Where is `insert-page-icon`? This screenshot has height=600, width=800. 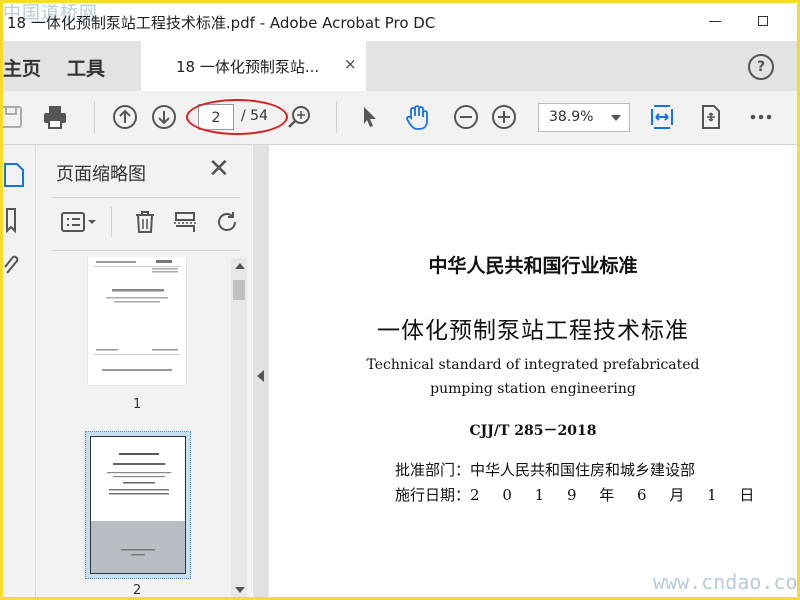
insert-page-icon is located at coordinates (185, 222).